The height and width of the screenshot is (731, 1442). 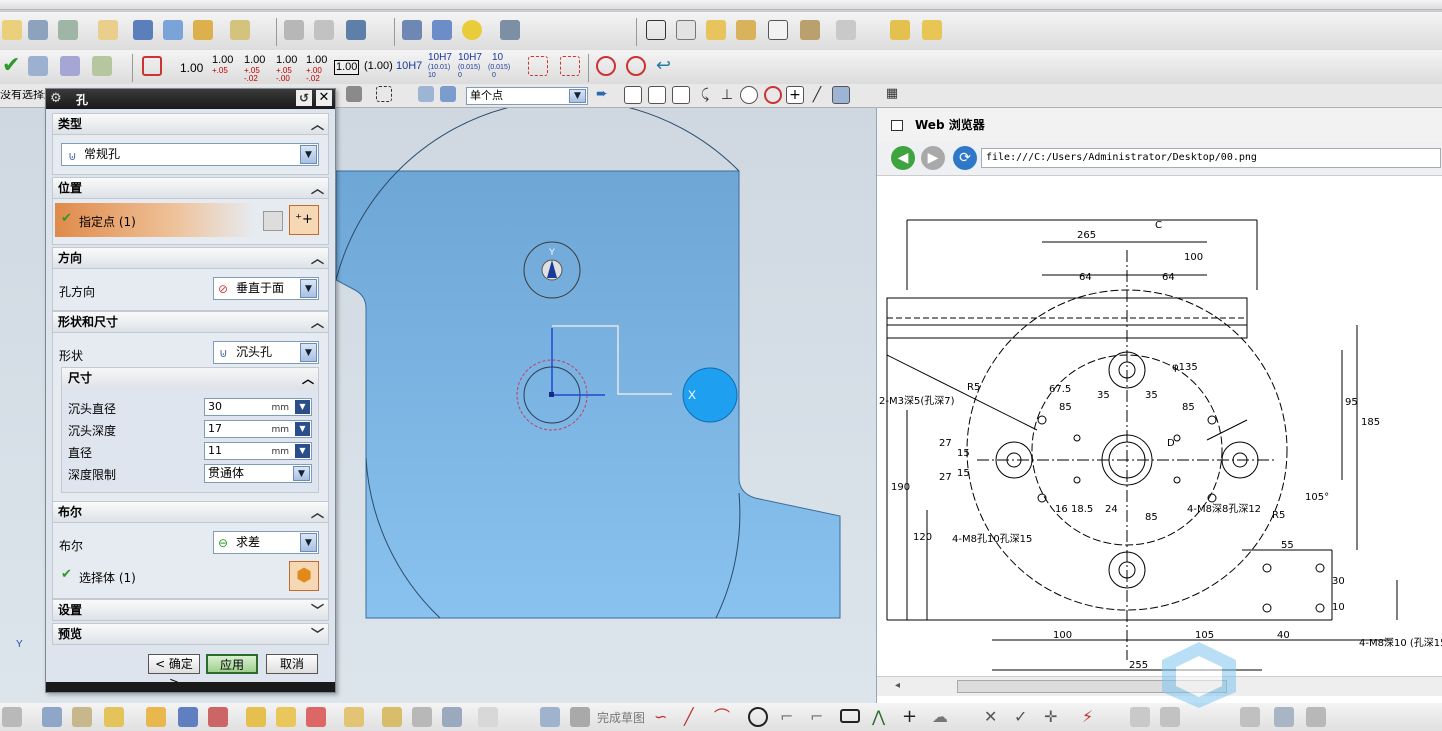 What do you see at coordinates (694, 717) in the screenshot?
I see `line-icon: ╱` at bounding box center [694, 717].